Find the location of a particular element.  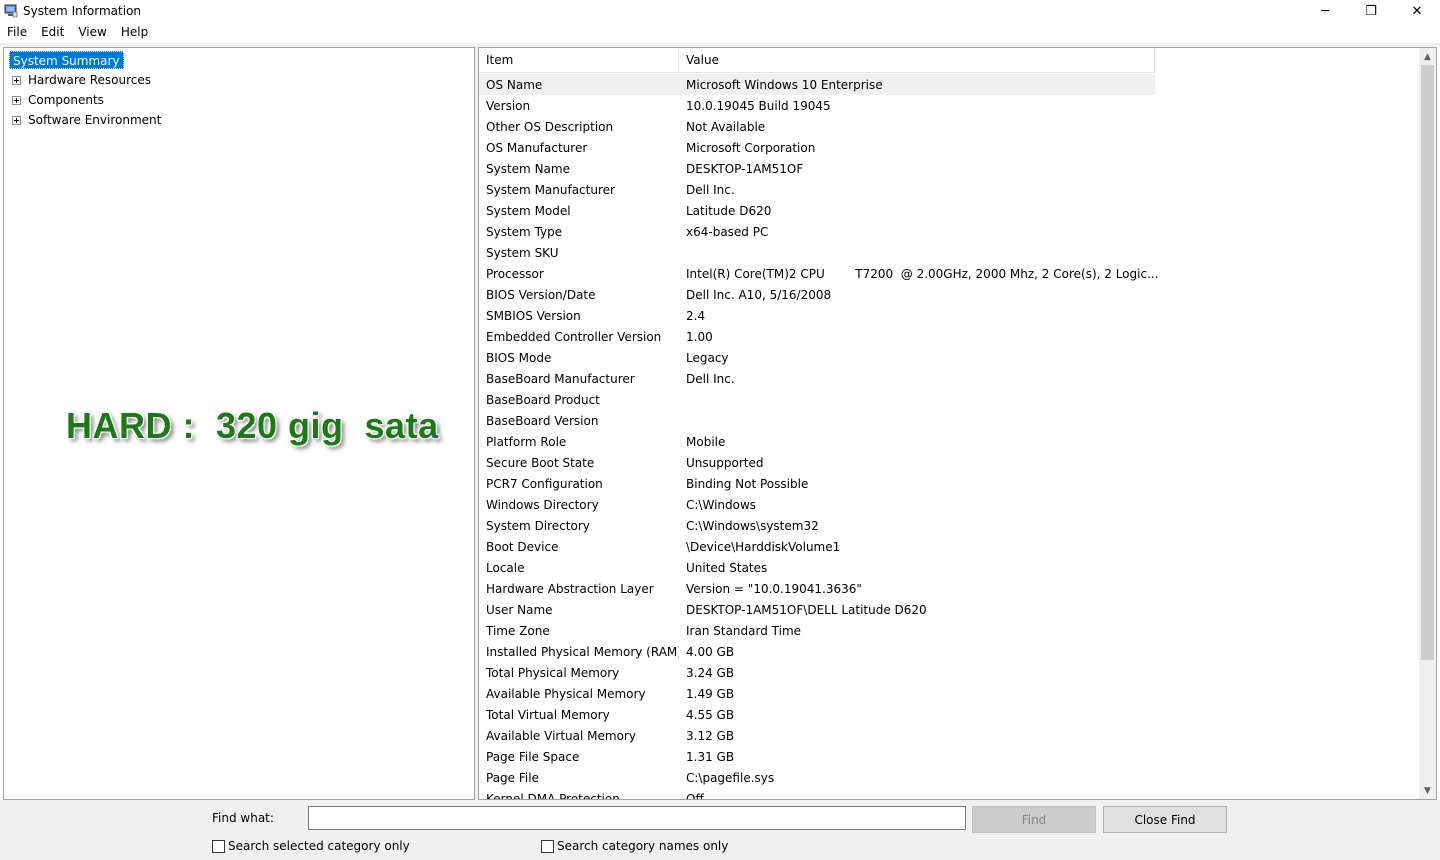

cell-value: Version = "10.0.19041.3636" is located at coordinates (774, 588).